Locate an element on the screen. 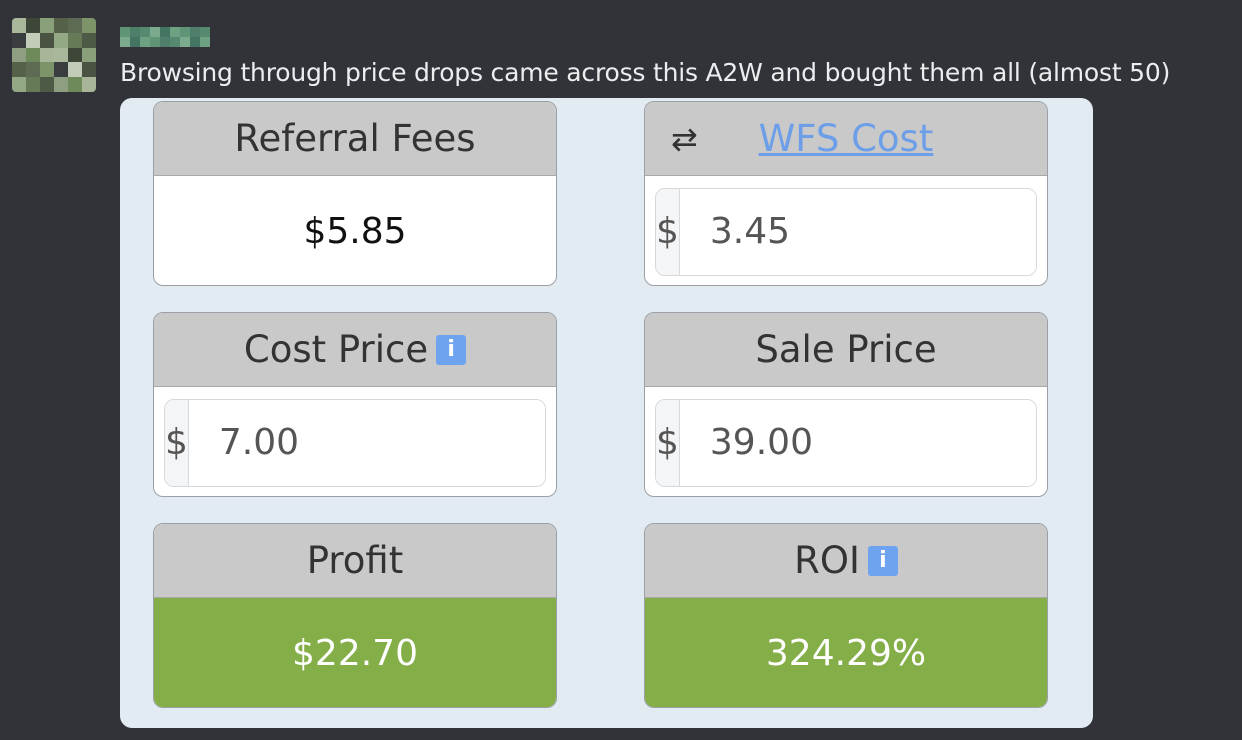 The image size is (1242, 740). cost-price-header: Cost Price i is located at coordinates (355, 350).